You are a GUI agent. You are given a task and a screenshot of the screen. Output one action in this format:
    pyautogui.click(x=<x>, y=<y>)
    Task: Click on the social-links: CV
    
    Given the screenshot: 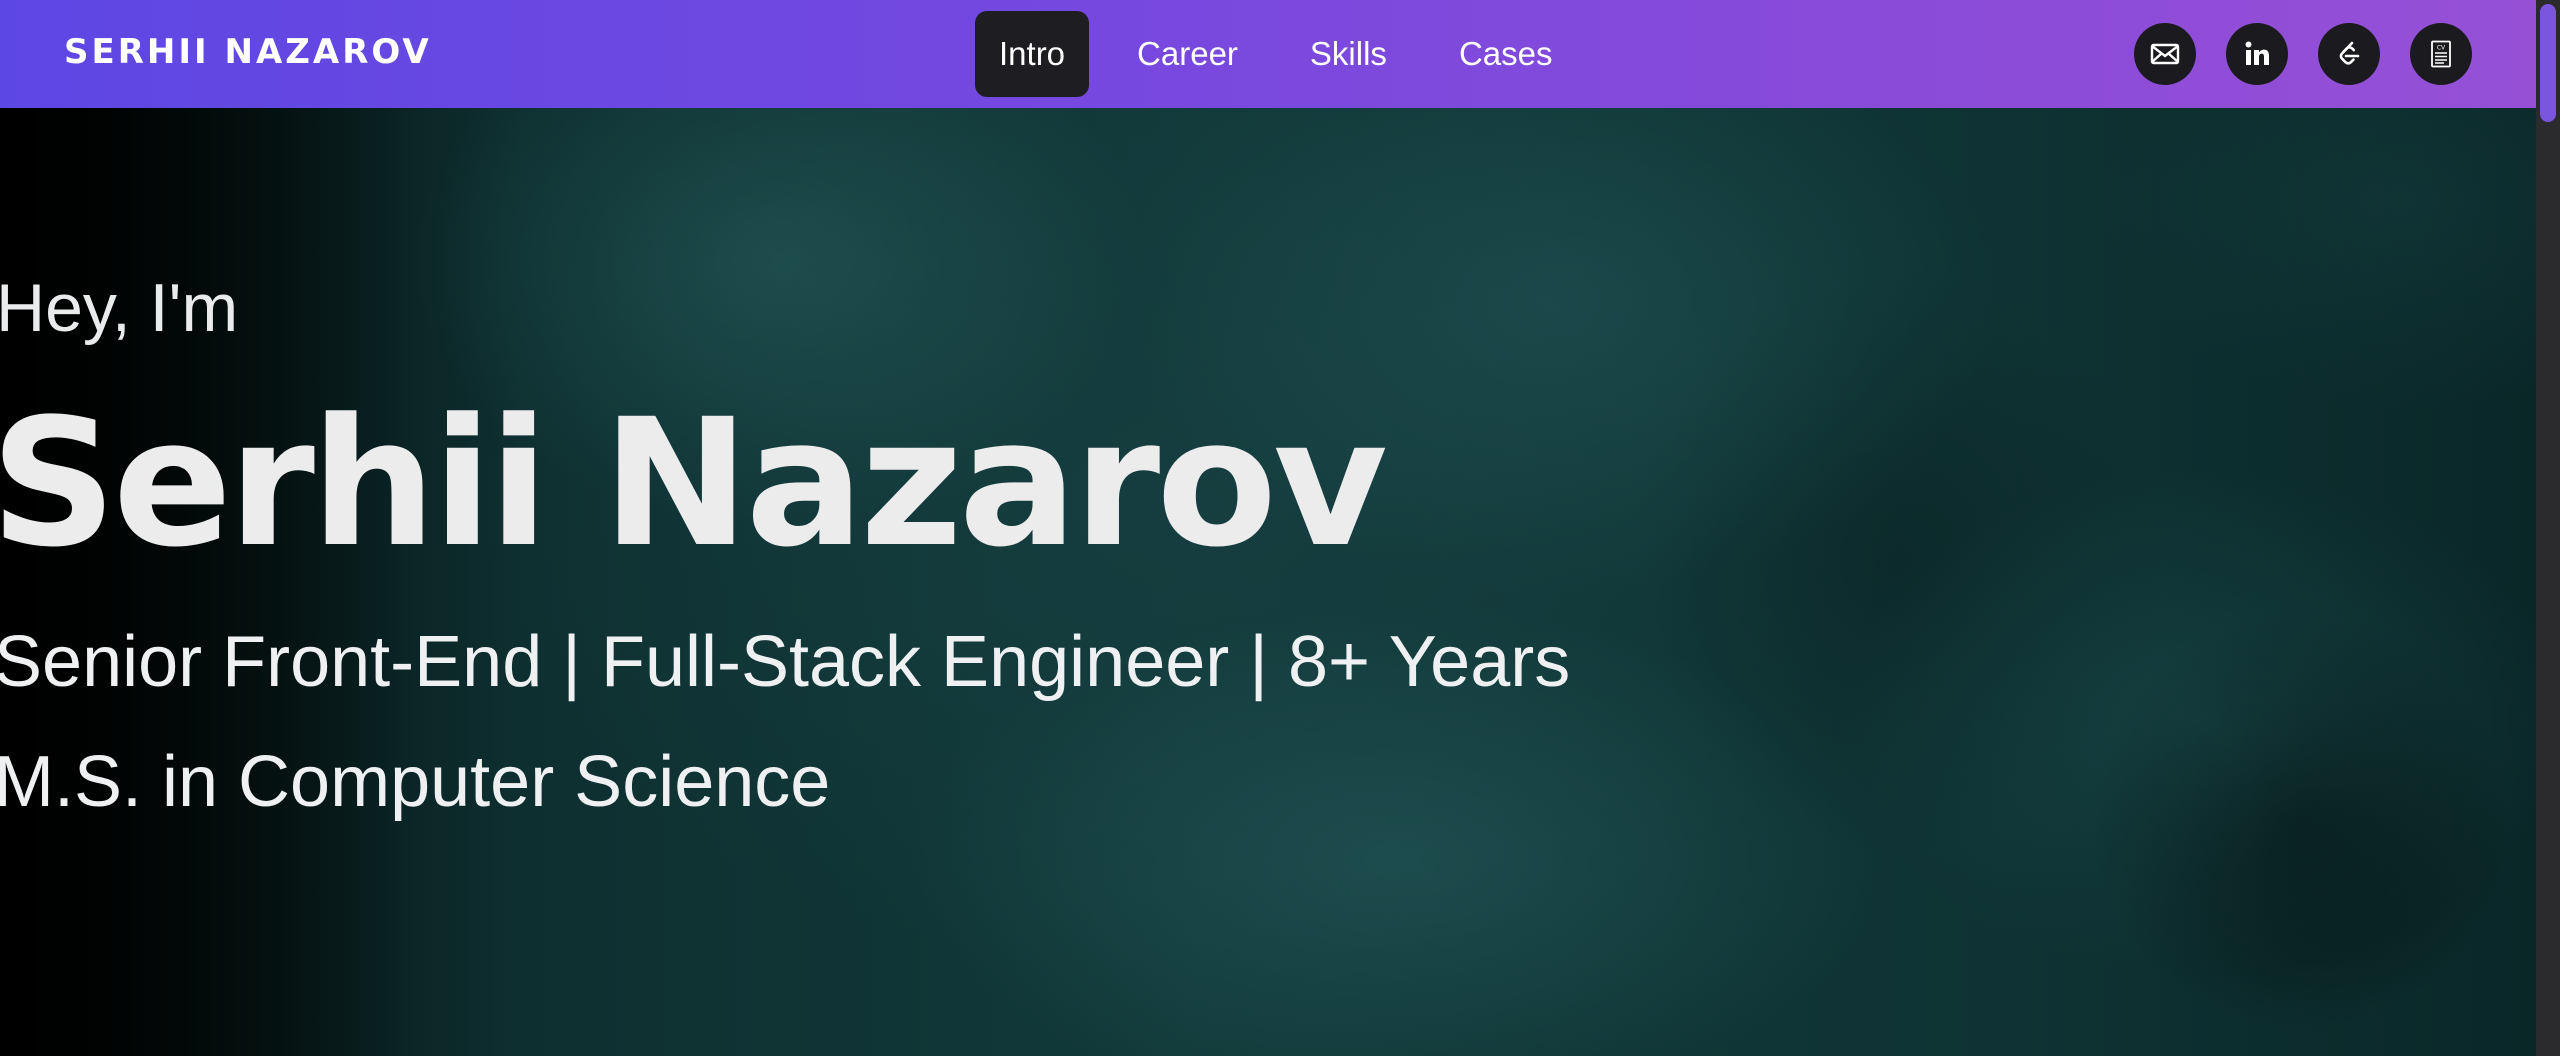 What is the action you would take?
    pyautogui.click(x=2303, y=54)
    